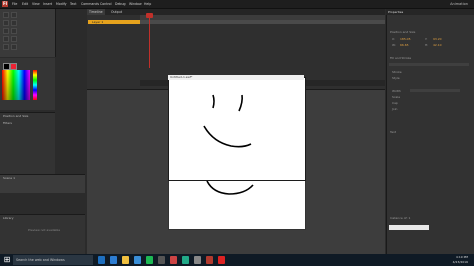 The image size is (474, 266). What do you see at coordinates (437, 45) in the screenshot?
I see `h-value: 42.10` at bounding box center [437, 45].